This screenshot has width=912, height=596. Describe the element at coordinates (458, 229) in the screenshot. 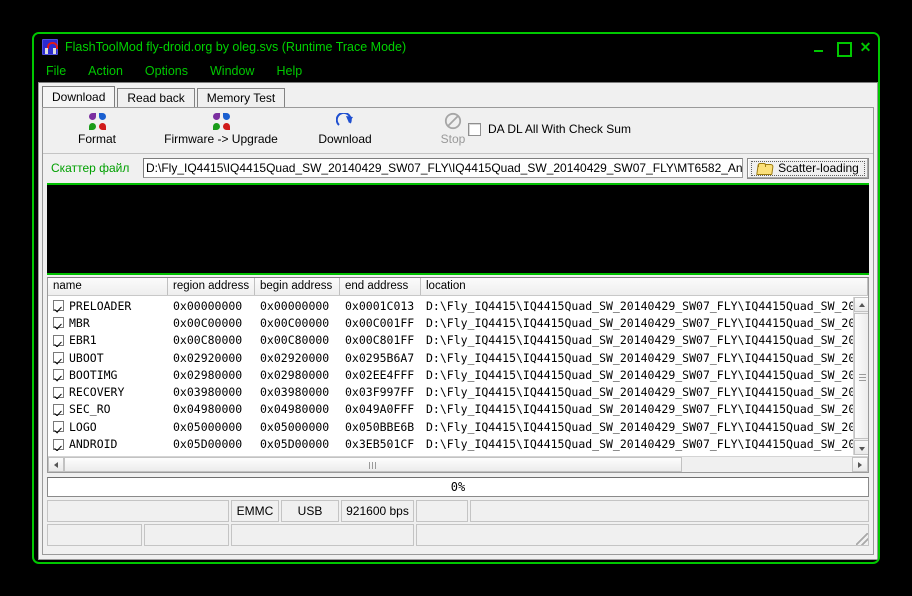

I see `console-text` at that location.